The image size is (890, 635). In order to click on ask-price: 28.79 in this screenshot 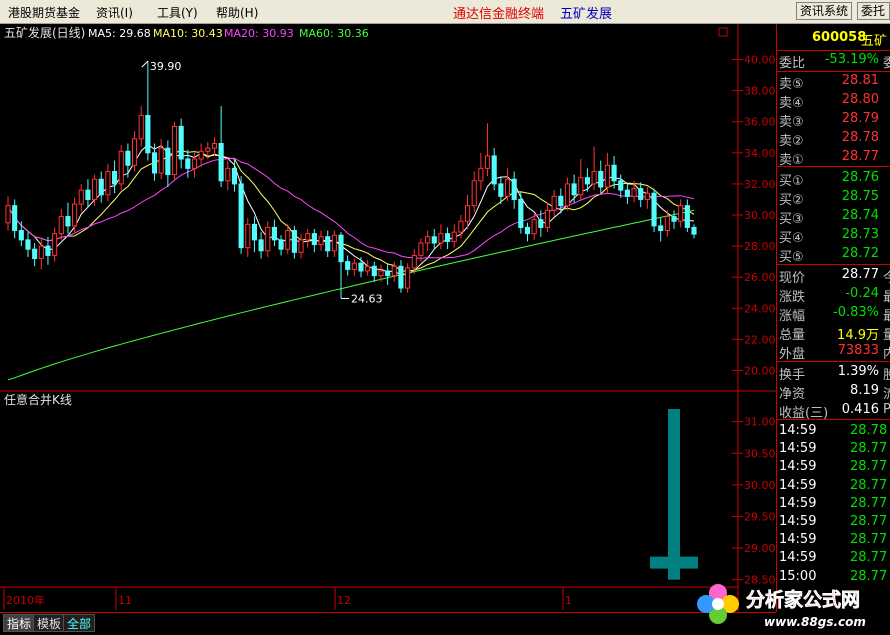, I will do `click(860, 118)`.